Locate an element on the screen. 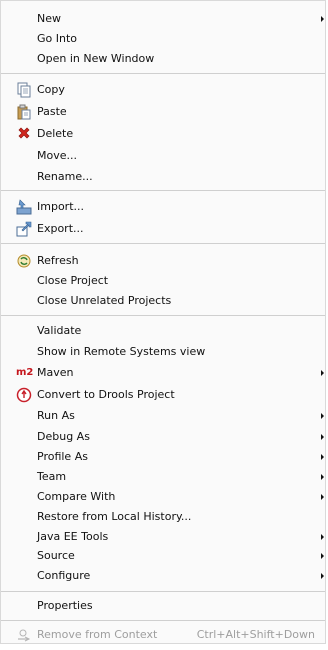 This screenshot has width=328, height=650. menu-item-validate: Validate is located at coordinates (163, 331).